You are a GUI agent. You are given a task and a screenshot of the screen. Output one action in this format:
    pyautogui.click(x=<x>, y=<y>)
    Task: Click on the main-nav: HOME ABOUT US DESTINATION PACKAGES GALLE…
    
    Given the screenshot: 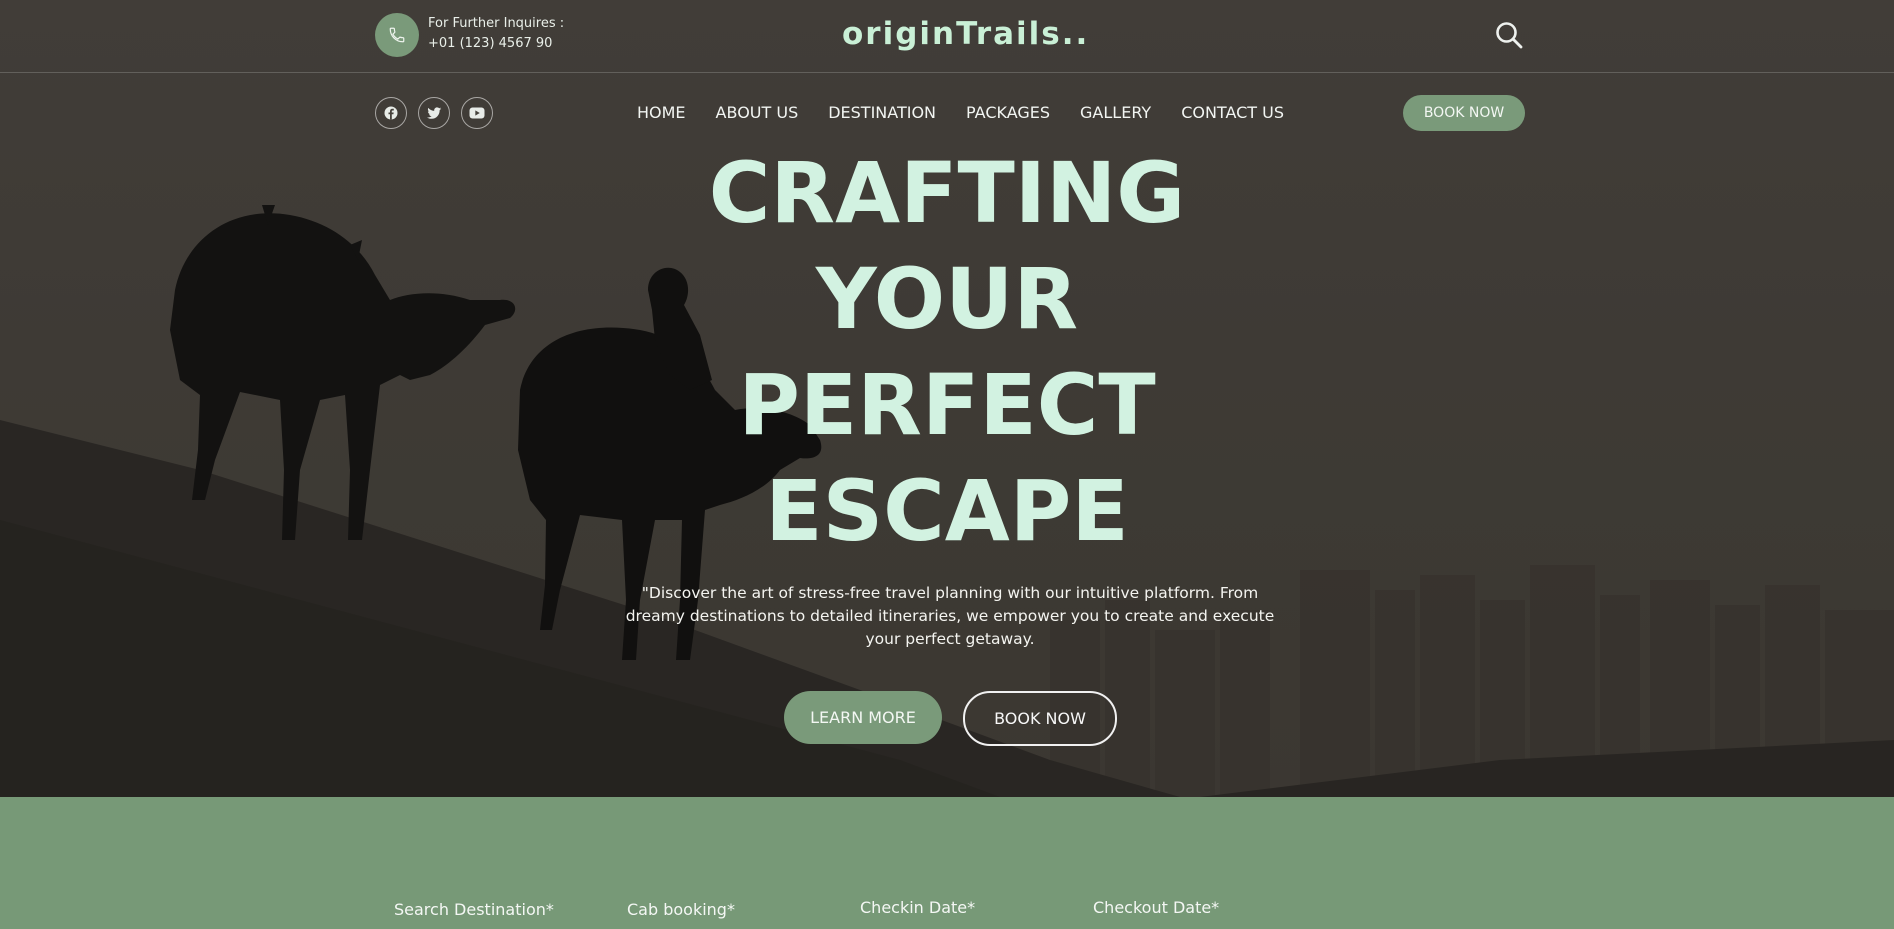 What is the action you would take?
    pyautogui.click(x=960, y=112)
    